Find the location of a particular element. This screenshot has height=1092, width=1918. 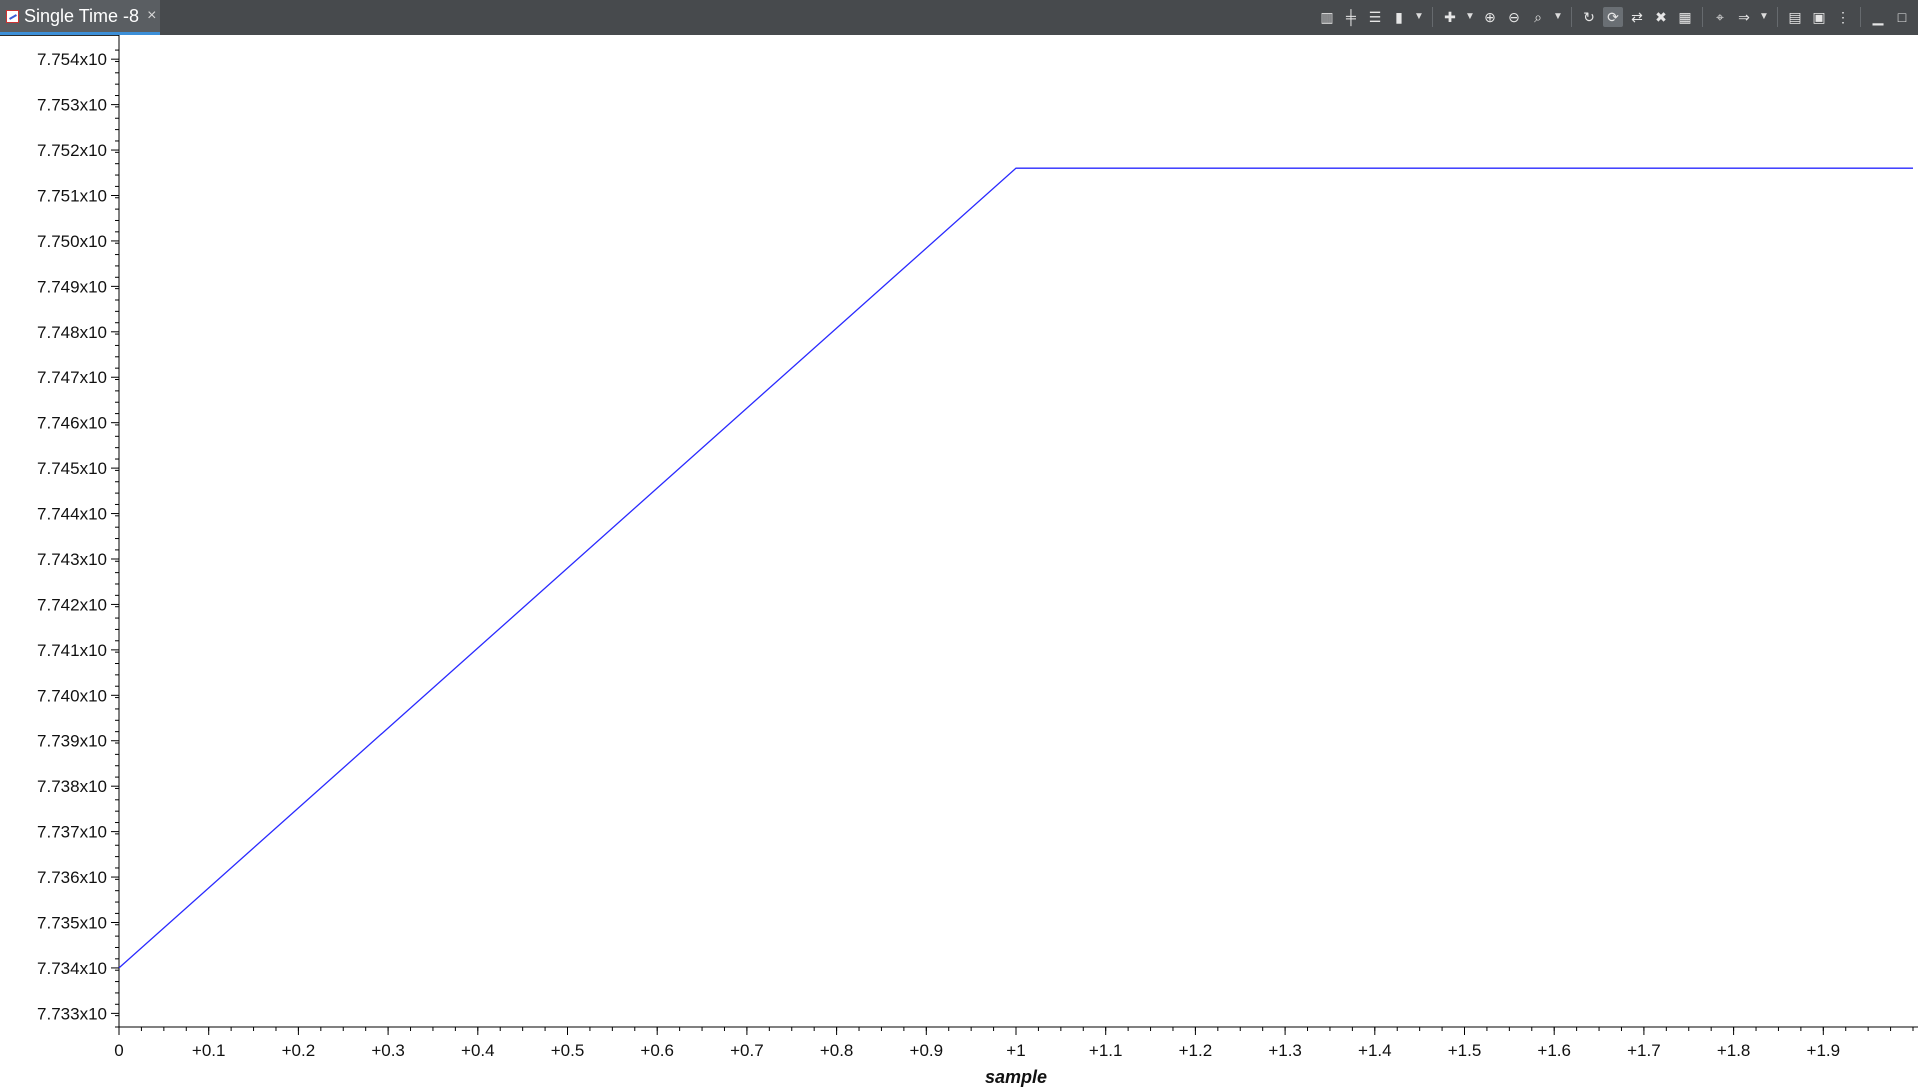

stop-refresh-icon: ✖ is located at coordinates (1661, 17).